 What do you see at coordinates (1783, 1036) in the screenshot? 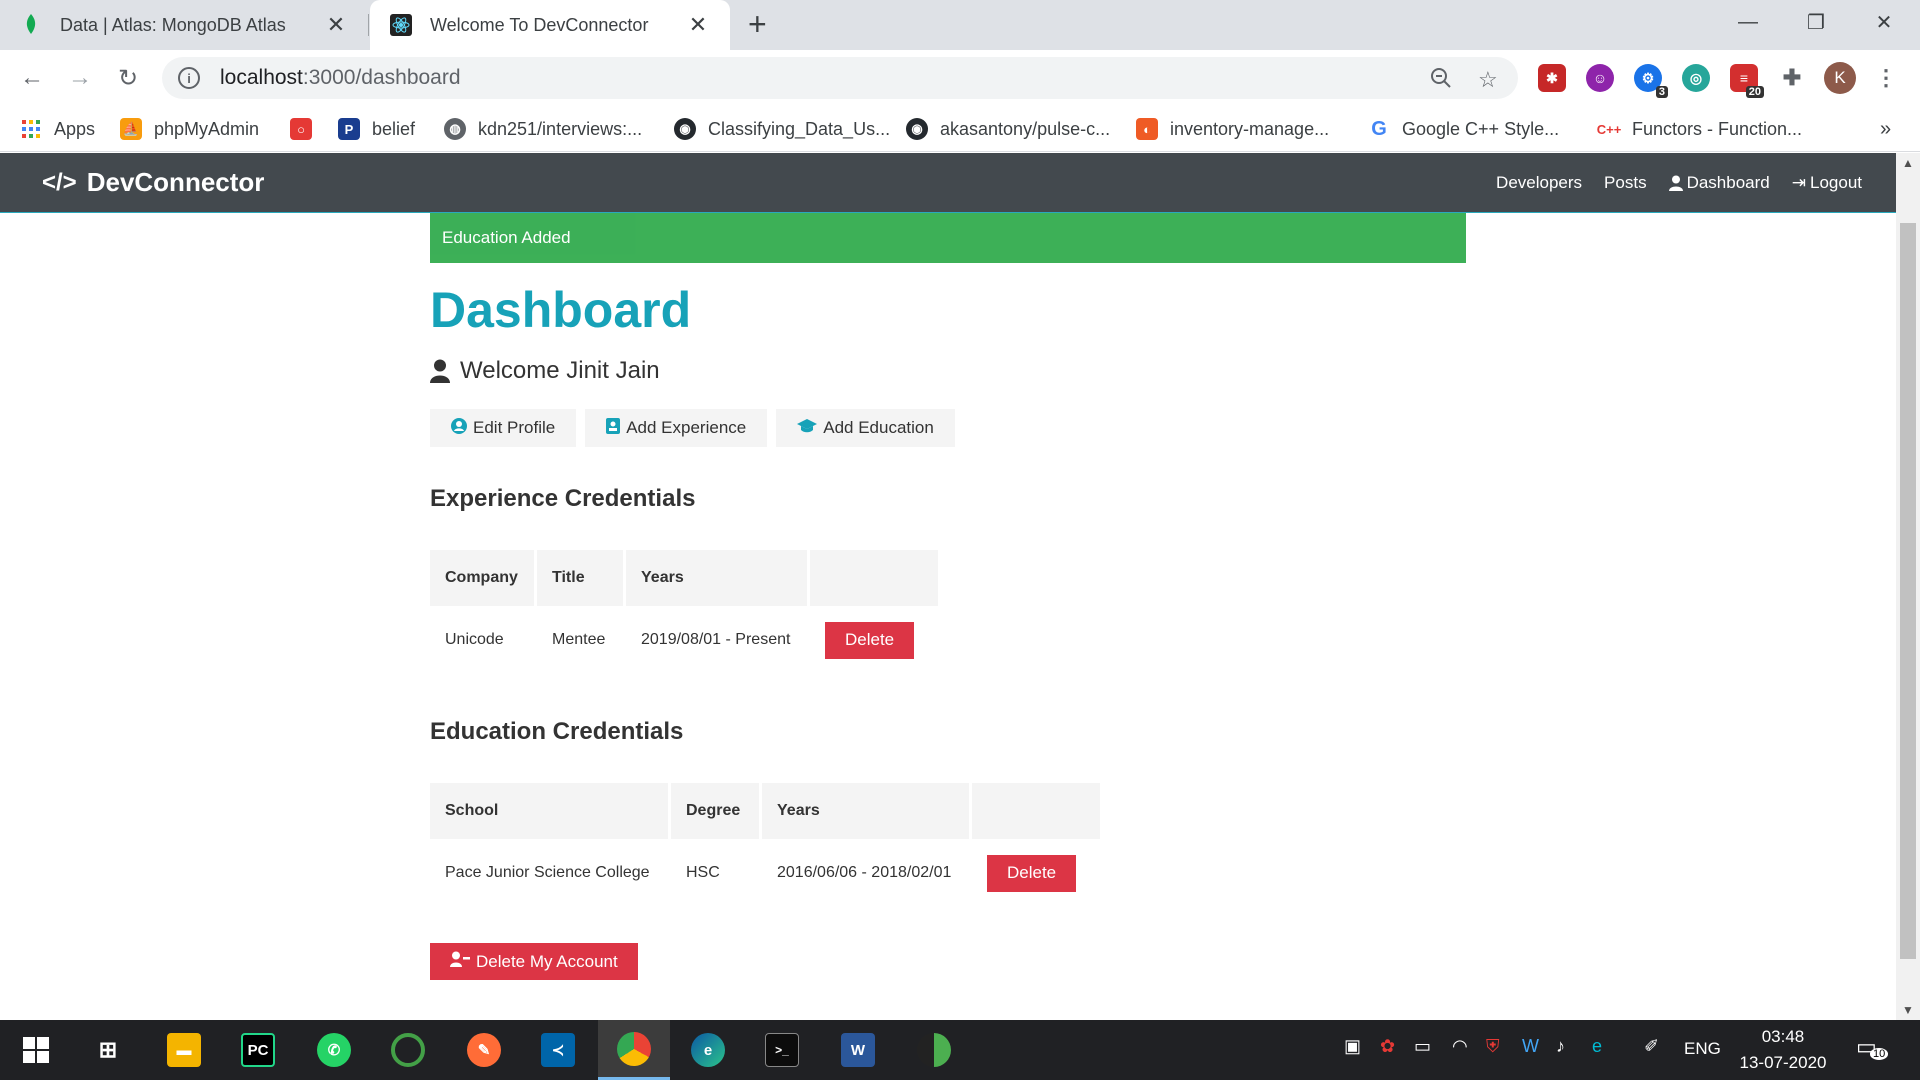
I see `clock-time: 03:48` at bounding box center [1783, 1036].